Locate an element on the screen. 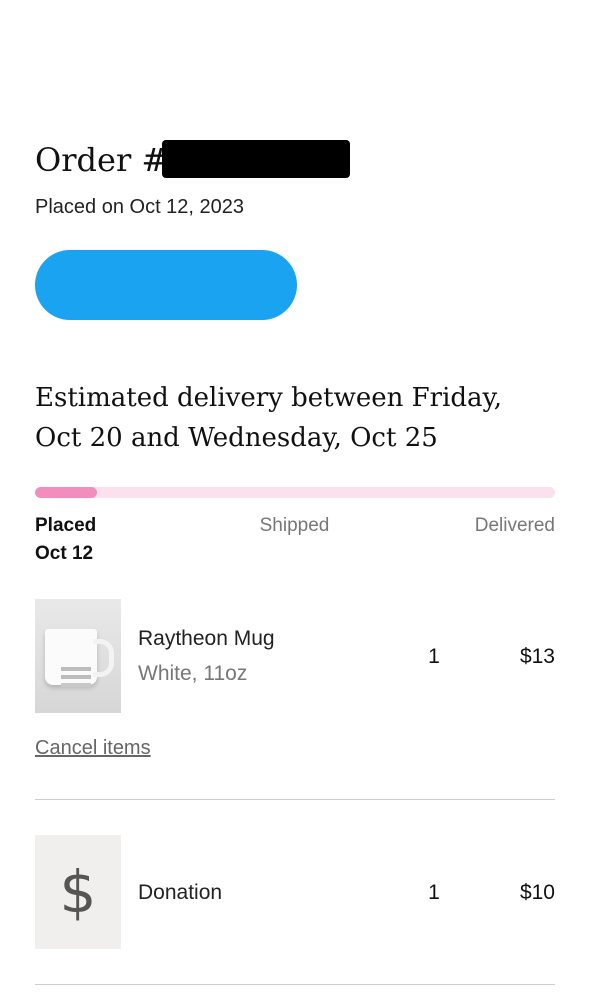 The width and height of the screenshot is (589, 1000). delivery-progress-bar is located at coordinates (295, 492).